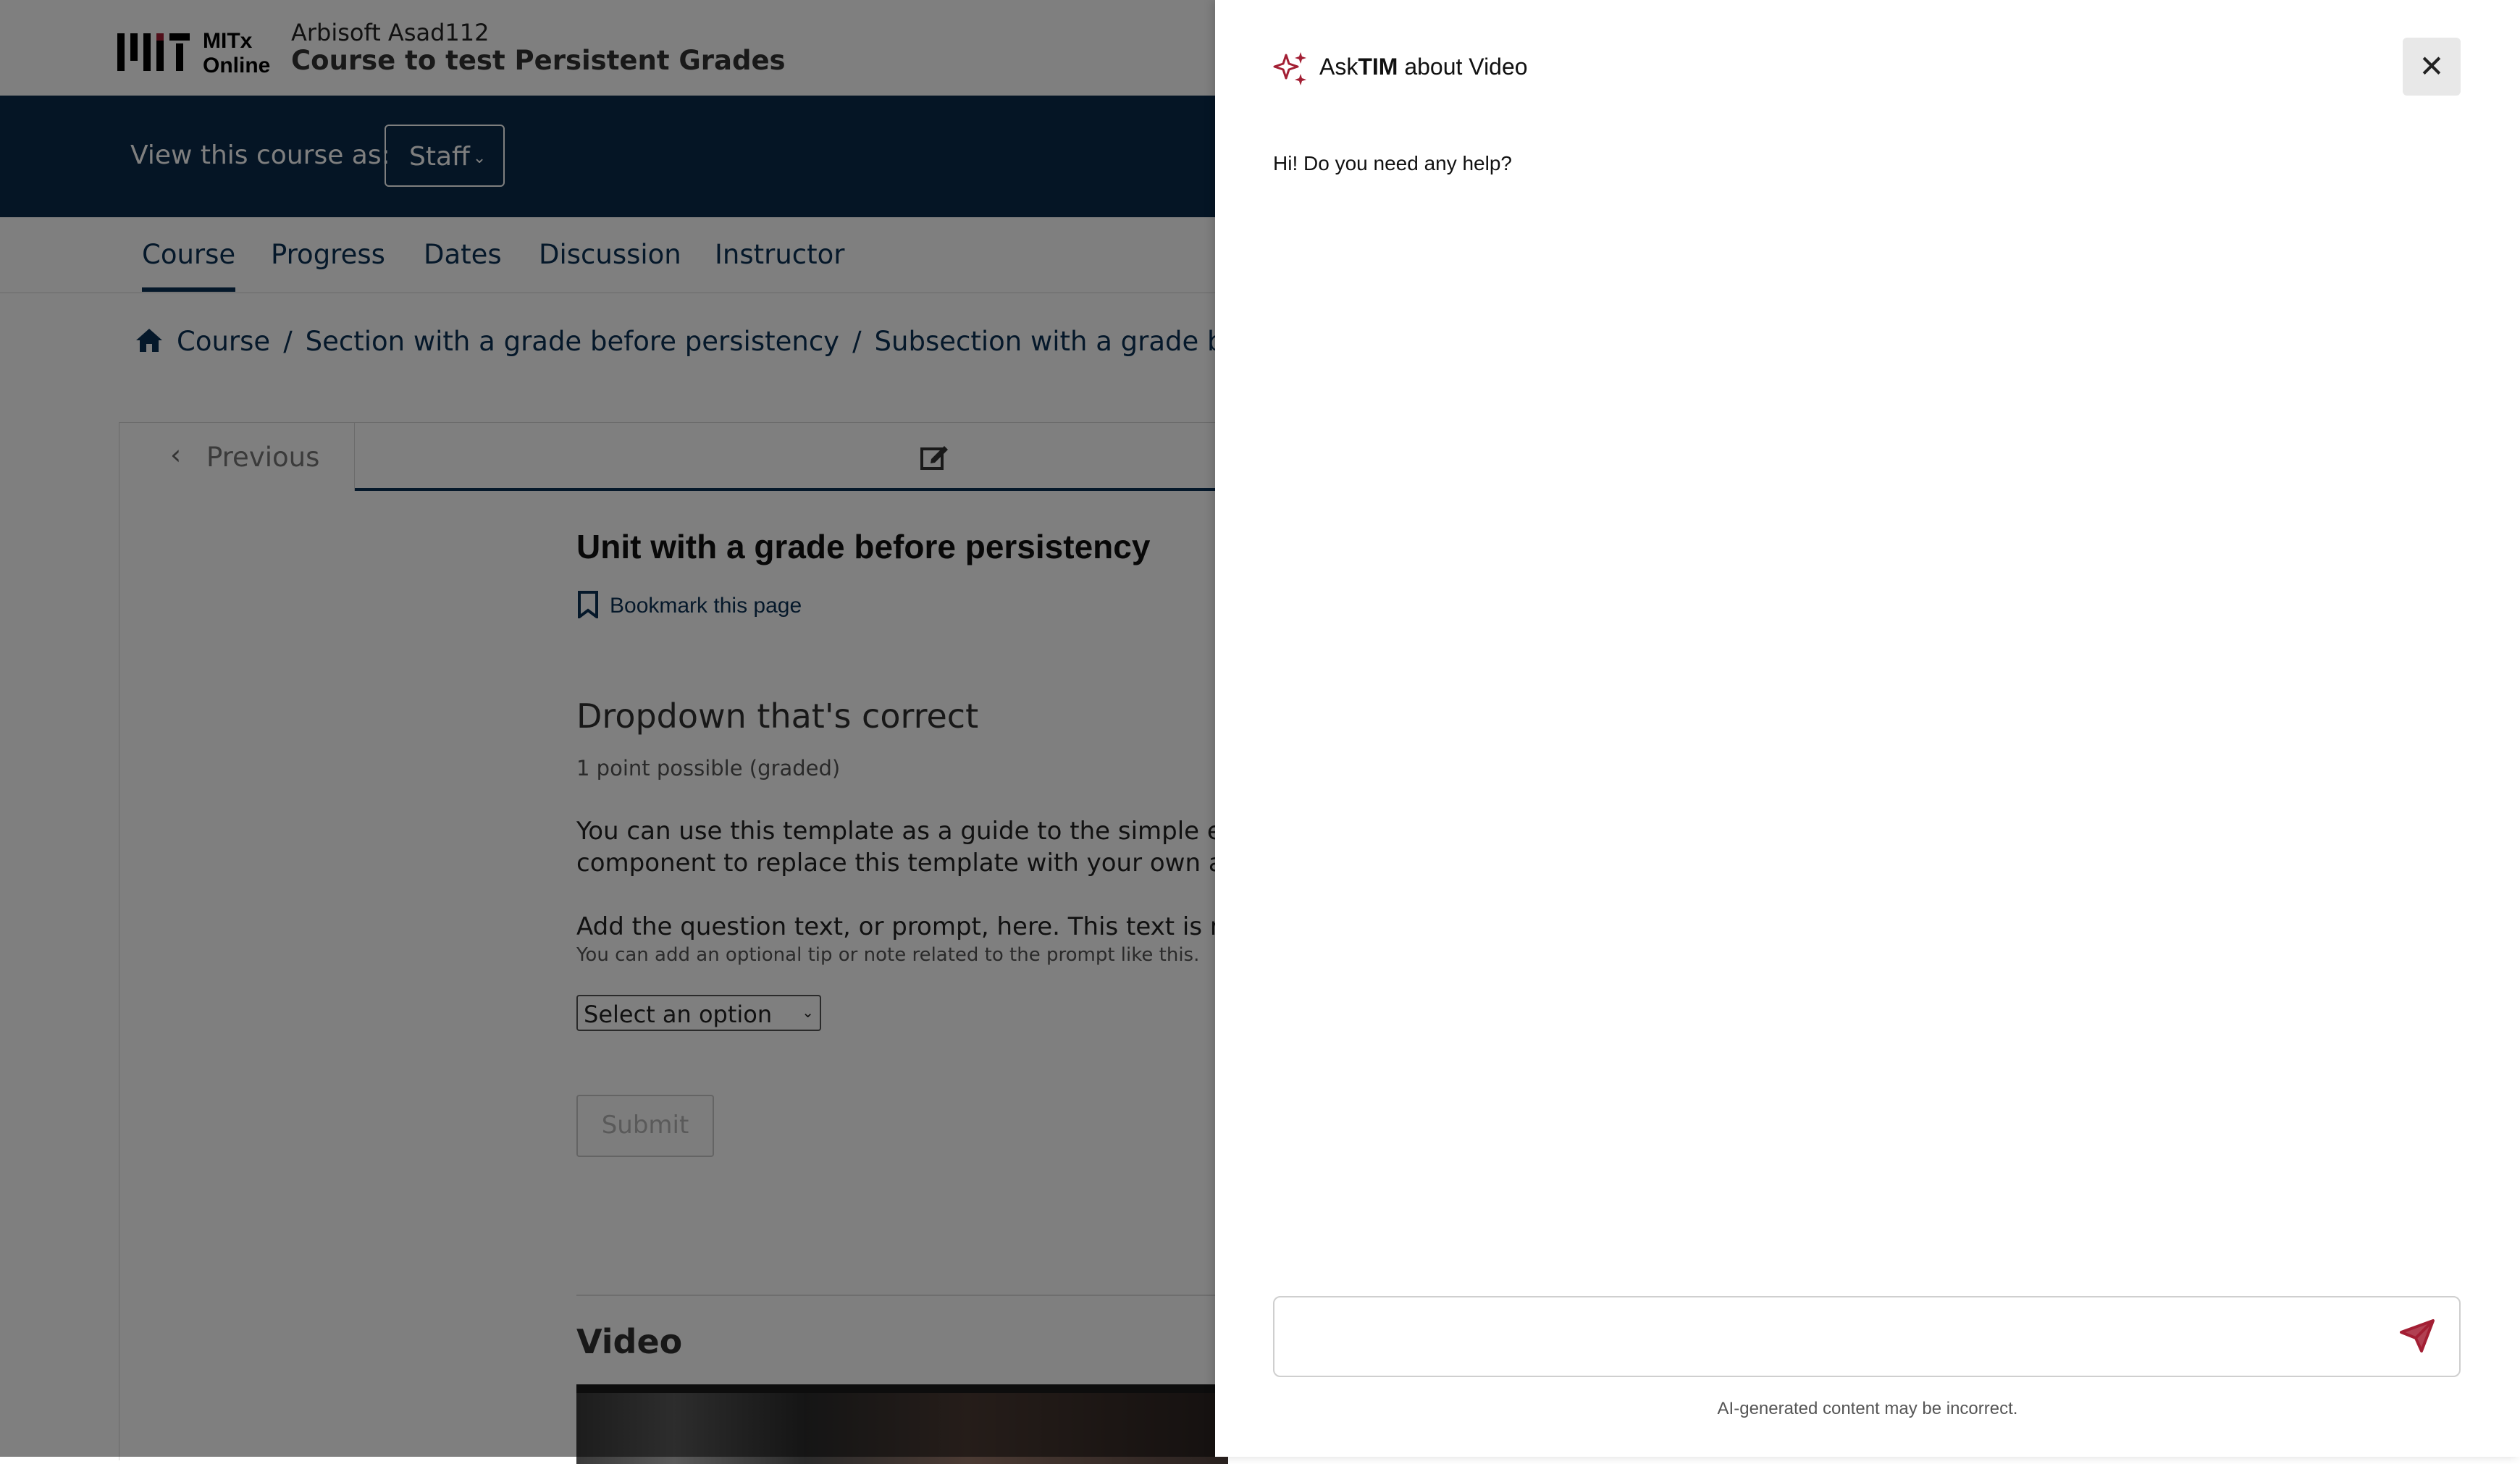 This screenshot has width=2520, height=1464. What do you see at coordinates (1392, 163) in the screenshot?
I see `assistant-greeting: Hi! Do you need any help?` at bounding box center [1392, 163].